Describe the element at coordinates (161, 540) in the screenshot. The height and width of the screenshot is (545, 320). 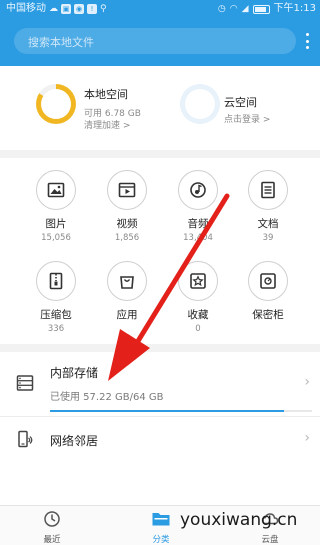
I see `nav-label: 分类` at that location.